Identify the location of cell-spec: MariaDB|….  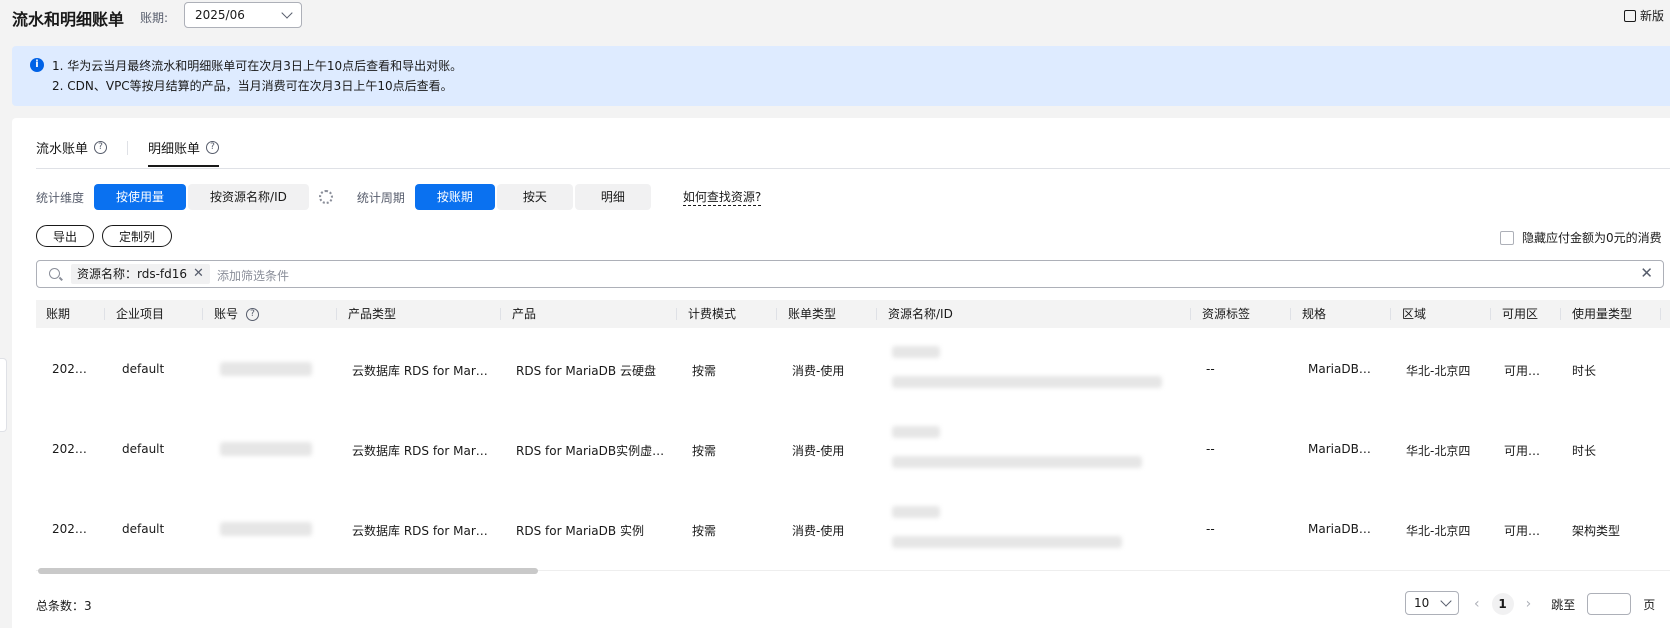
(1341, 369).